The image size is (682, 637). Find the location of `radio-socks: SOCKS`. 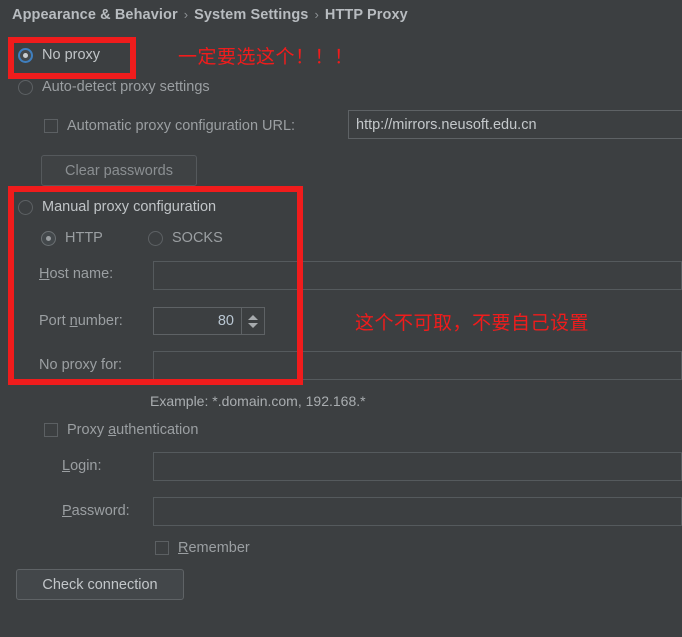

radio-socks: SOCKS is located at coordinates (185, 238).